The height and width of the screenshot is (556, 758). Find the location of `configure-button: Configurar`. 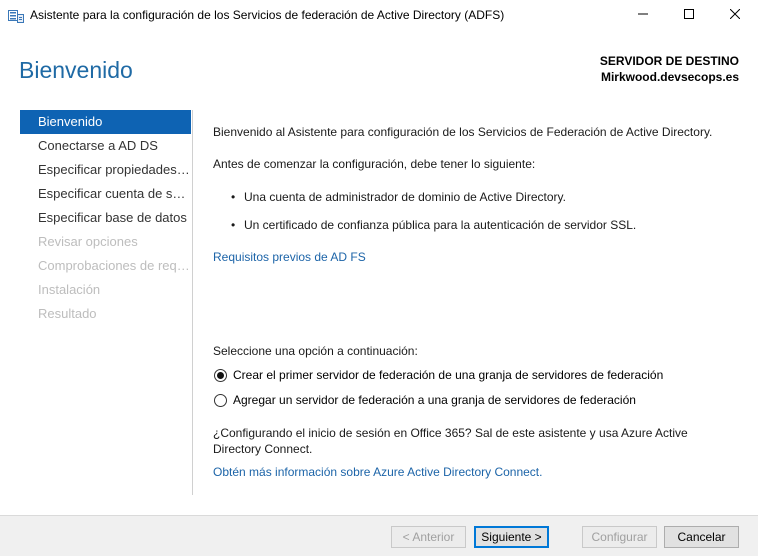

configure-button: Configurar is located at coordinates (619, 537).